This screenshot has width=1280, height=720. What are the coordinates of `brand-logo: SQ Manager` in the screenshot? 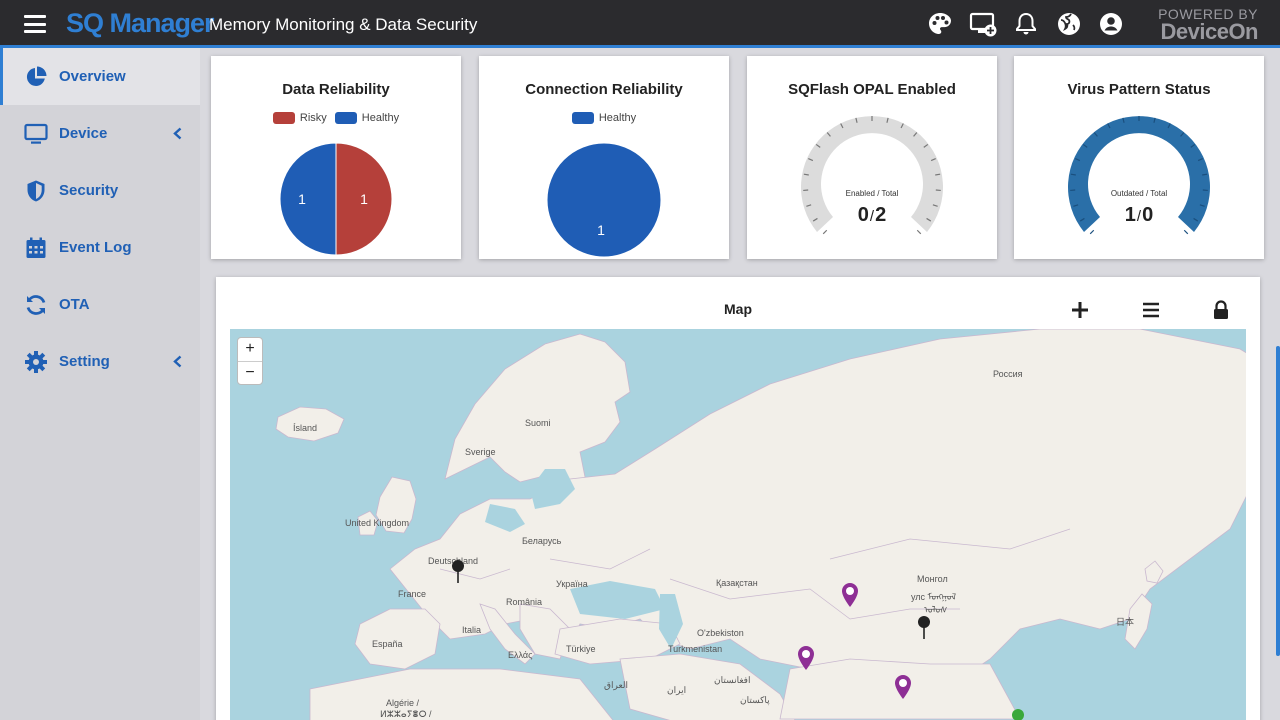 It's located at (140, 23).